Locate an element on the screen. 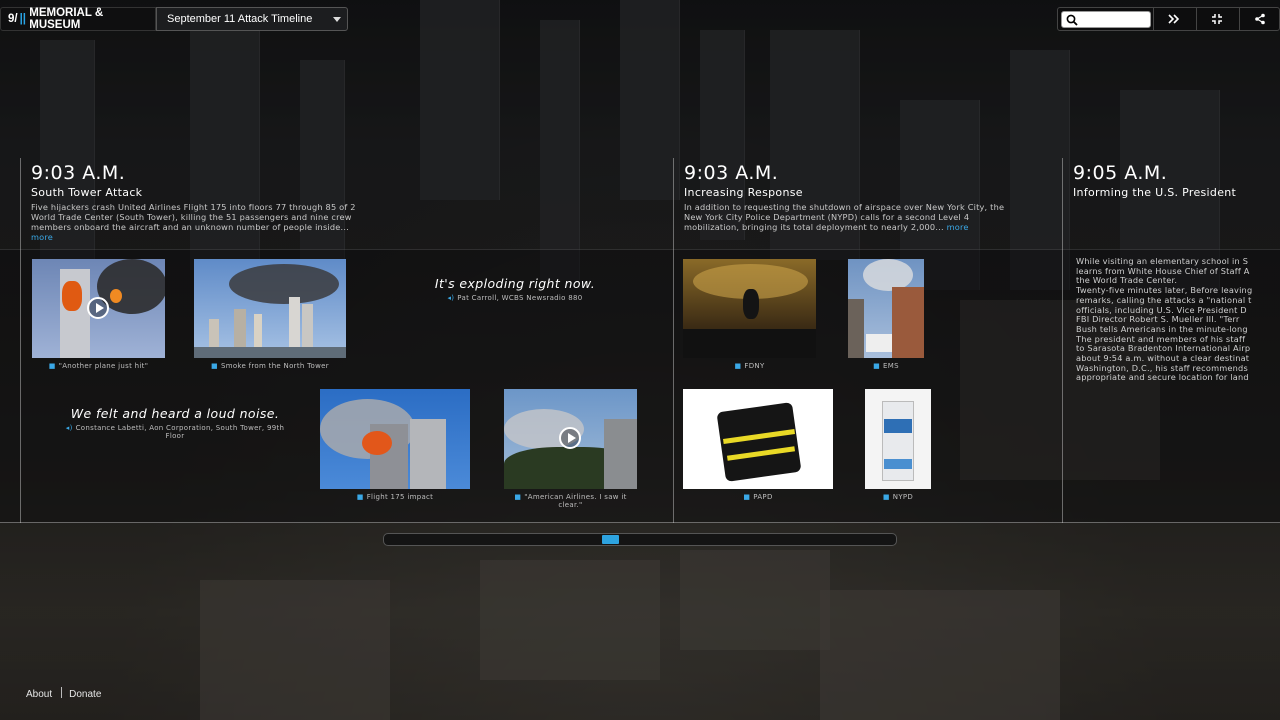  quote-source: ◂) Pat Carroll, WCBS Newsradio 880 is located at coordinates (515, 298).